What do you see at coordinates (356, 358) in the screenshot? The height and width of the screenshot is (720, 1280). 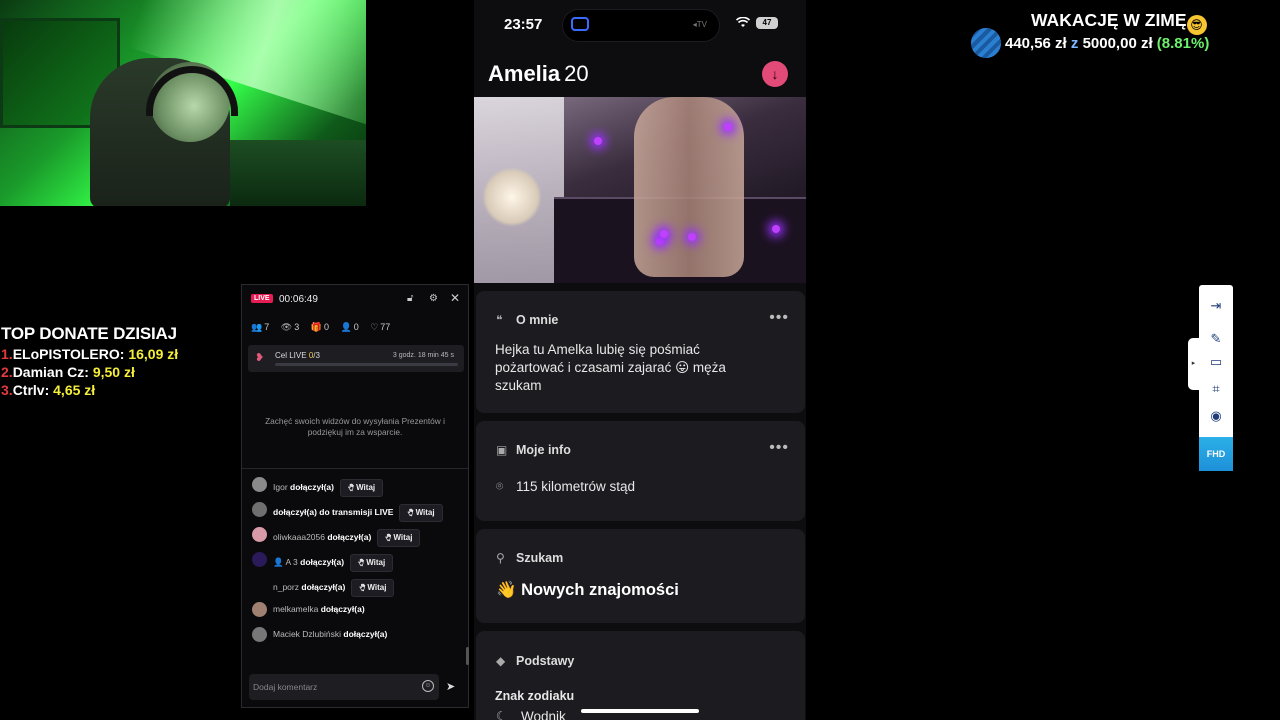 I see `live-goal: ❥ Cel LIVE 0/3 3 godz. 18 min 45 s` at bounding box center [356, 358].